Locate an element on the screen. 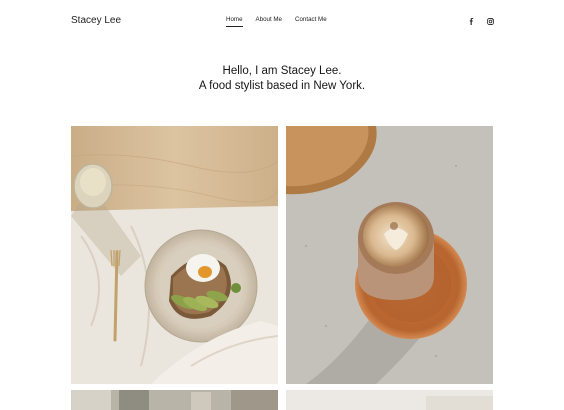  hero-tagline: A food stylist based in New York. is located at coordinates (282, 86).